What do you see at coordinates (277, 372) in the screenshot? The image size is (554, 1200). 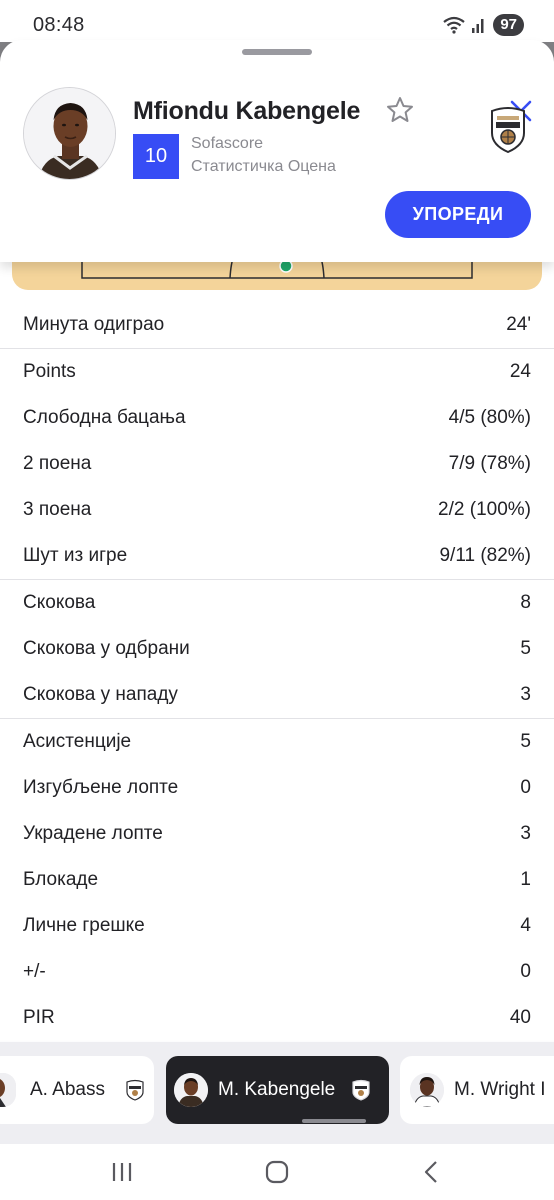 I see `stat-row-points: Points 24` at bounding box center [277, 372].